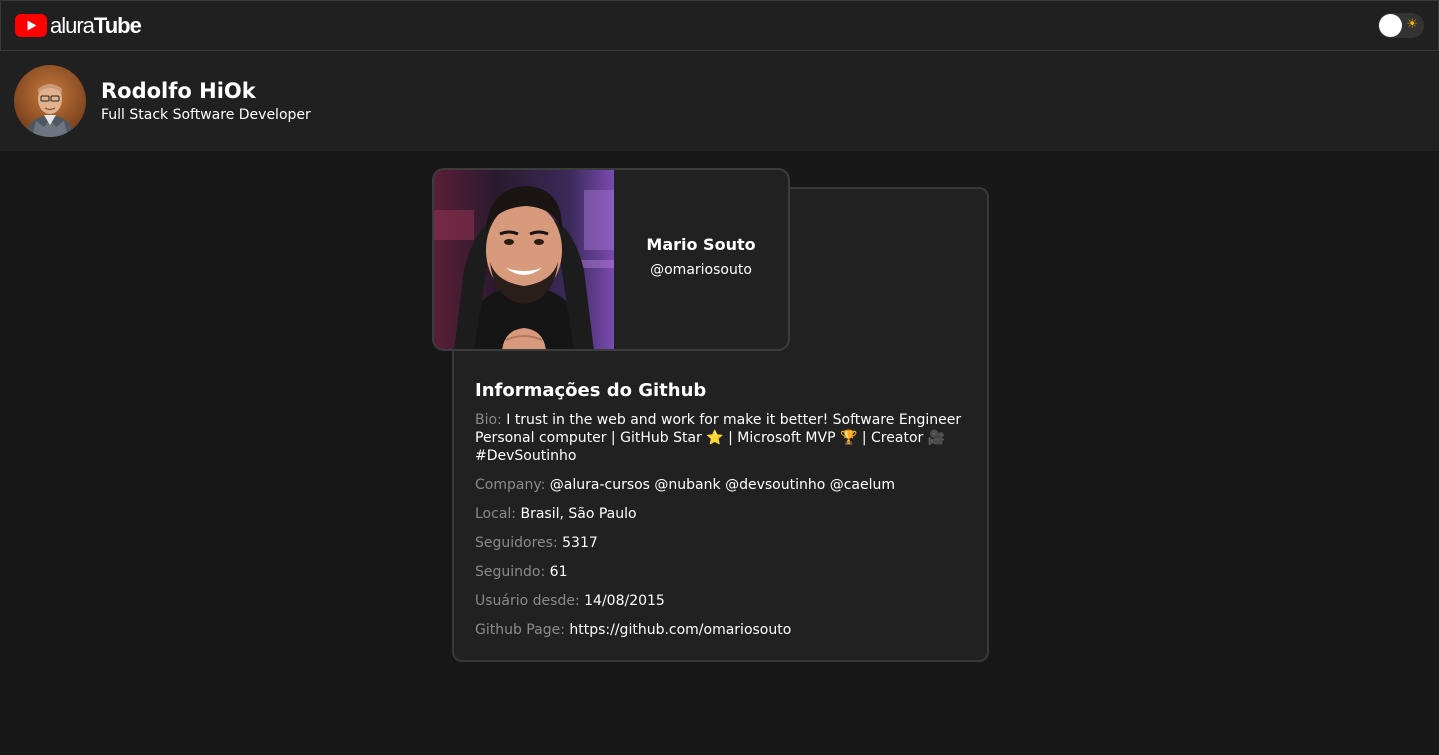  Describe the element at coordinates (488, 420) in the screenshot. I see `bio-label: Bio:` at that location.